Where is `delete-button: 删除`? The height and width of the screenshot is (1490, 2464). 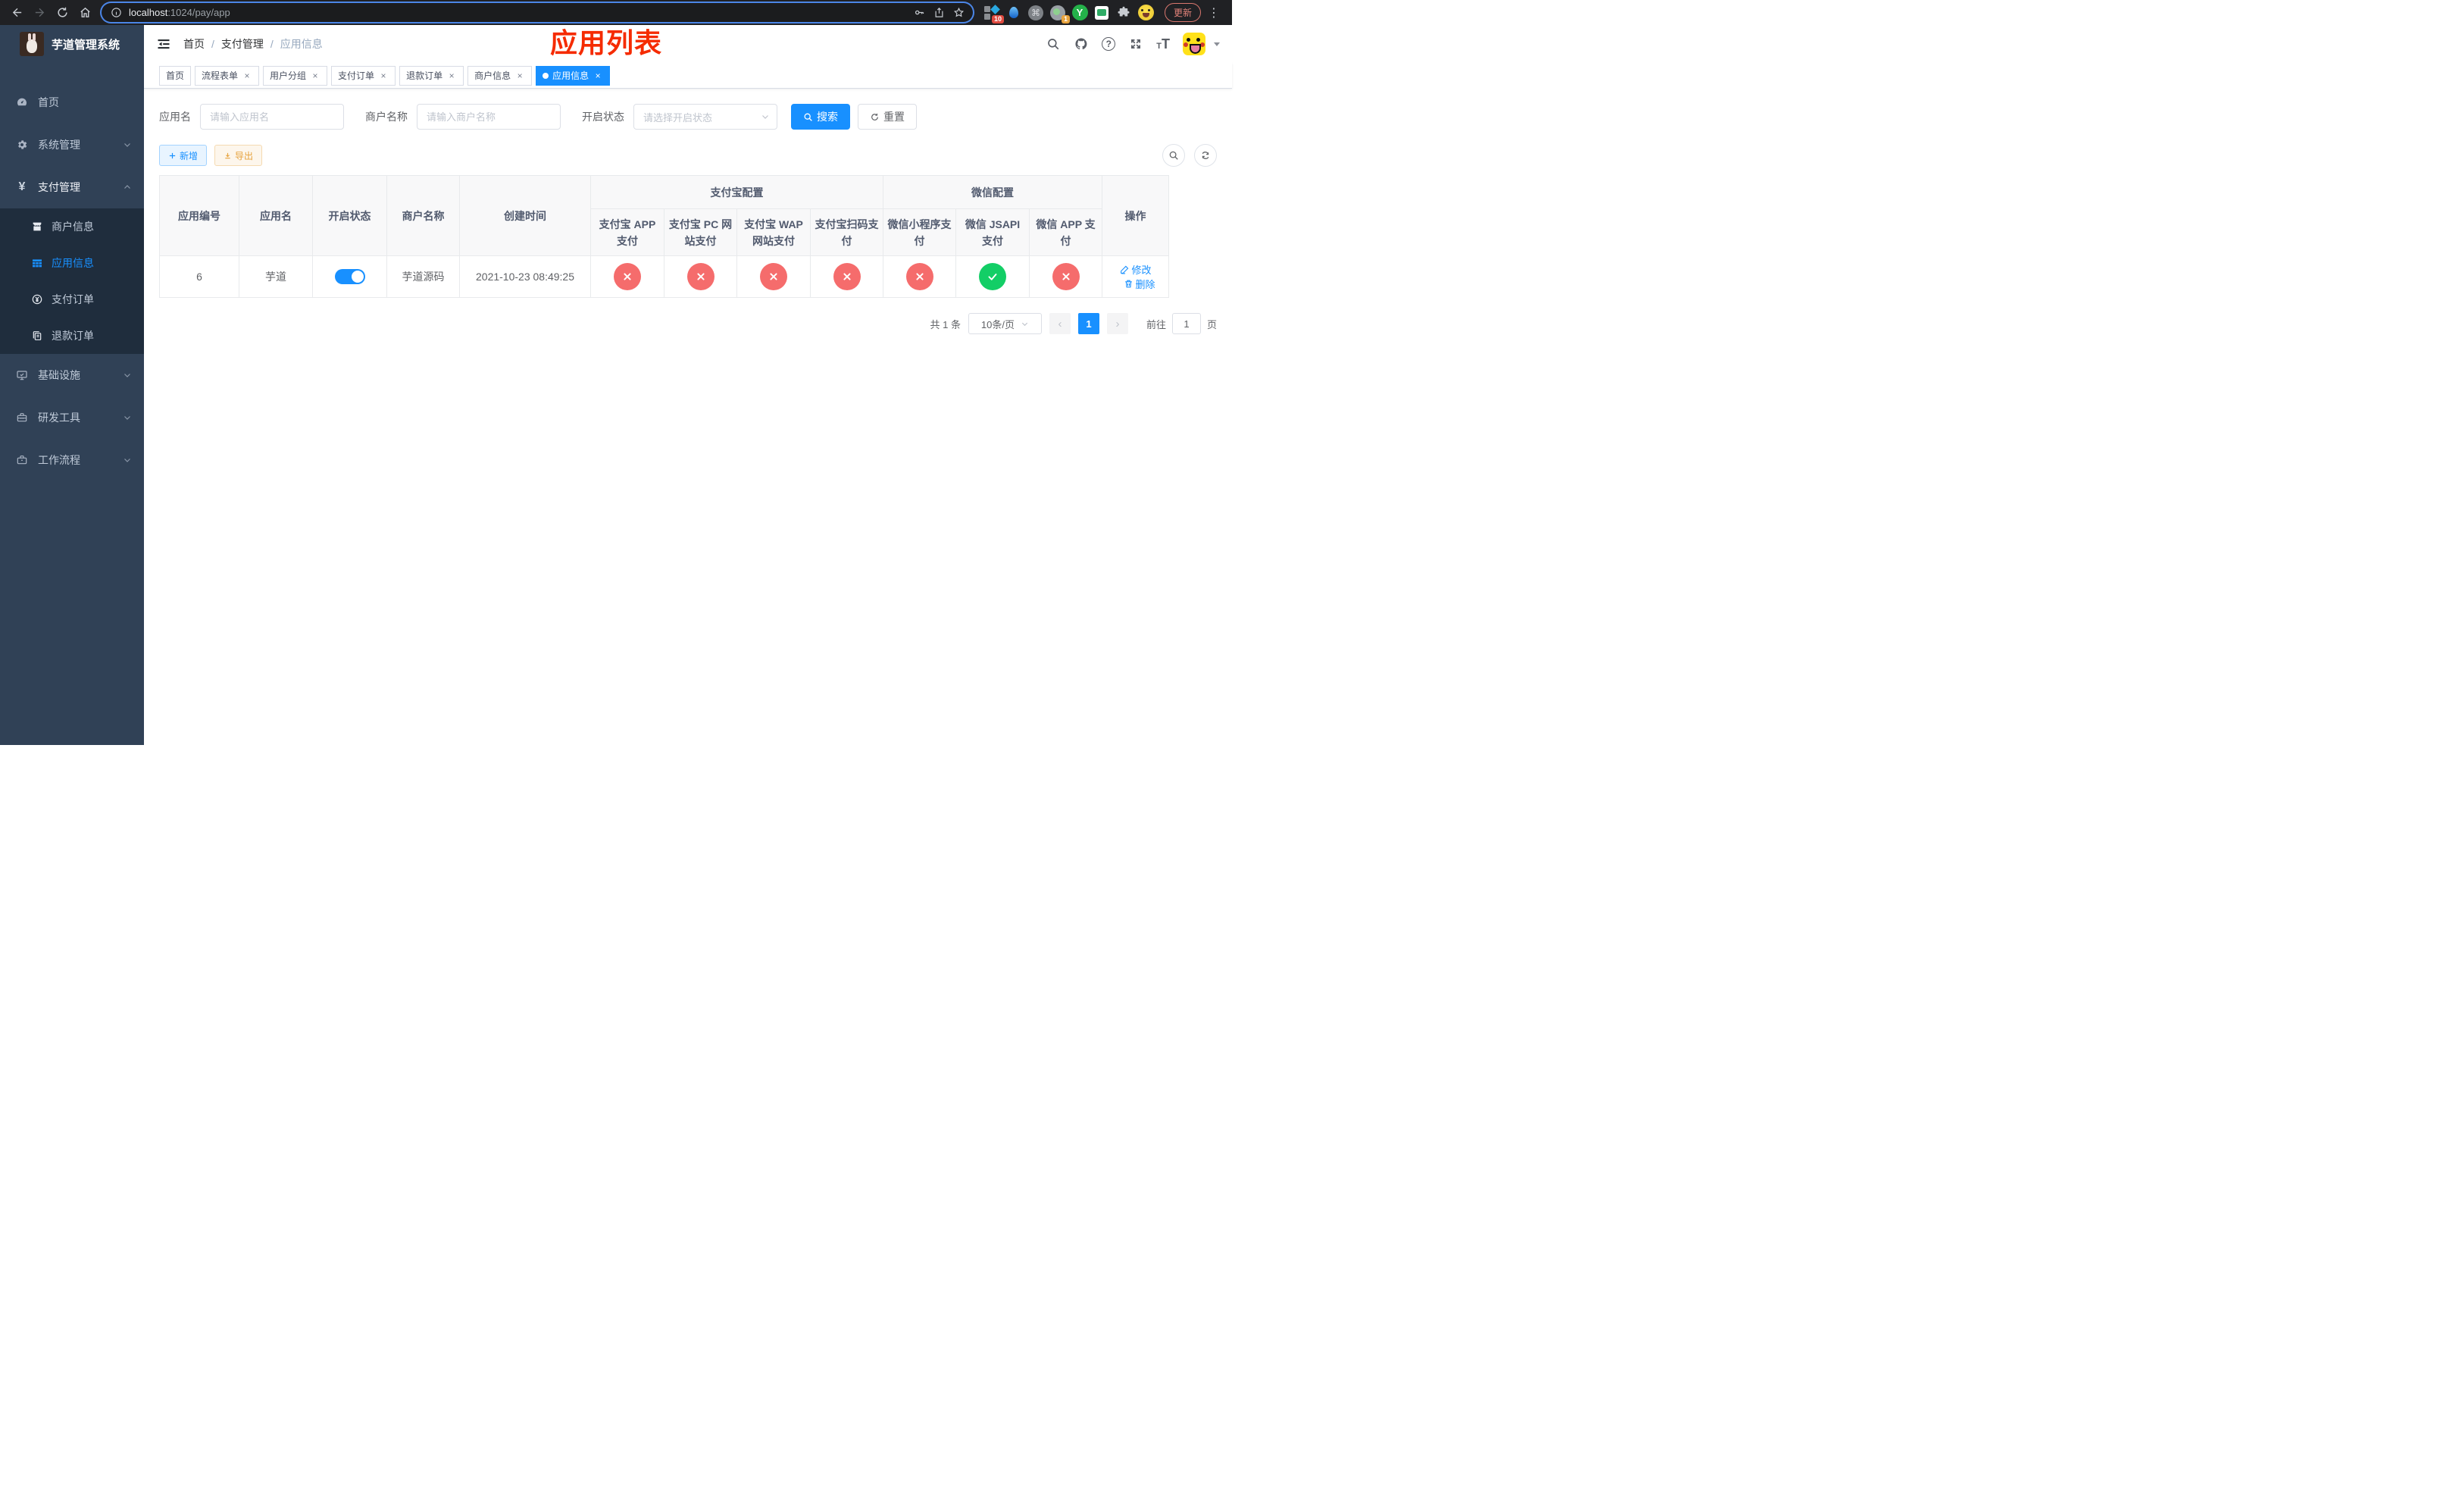 delete-button: 删除 is located at coordinates (1139, 284).